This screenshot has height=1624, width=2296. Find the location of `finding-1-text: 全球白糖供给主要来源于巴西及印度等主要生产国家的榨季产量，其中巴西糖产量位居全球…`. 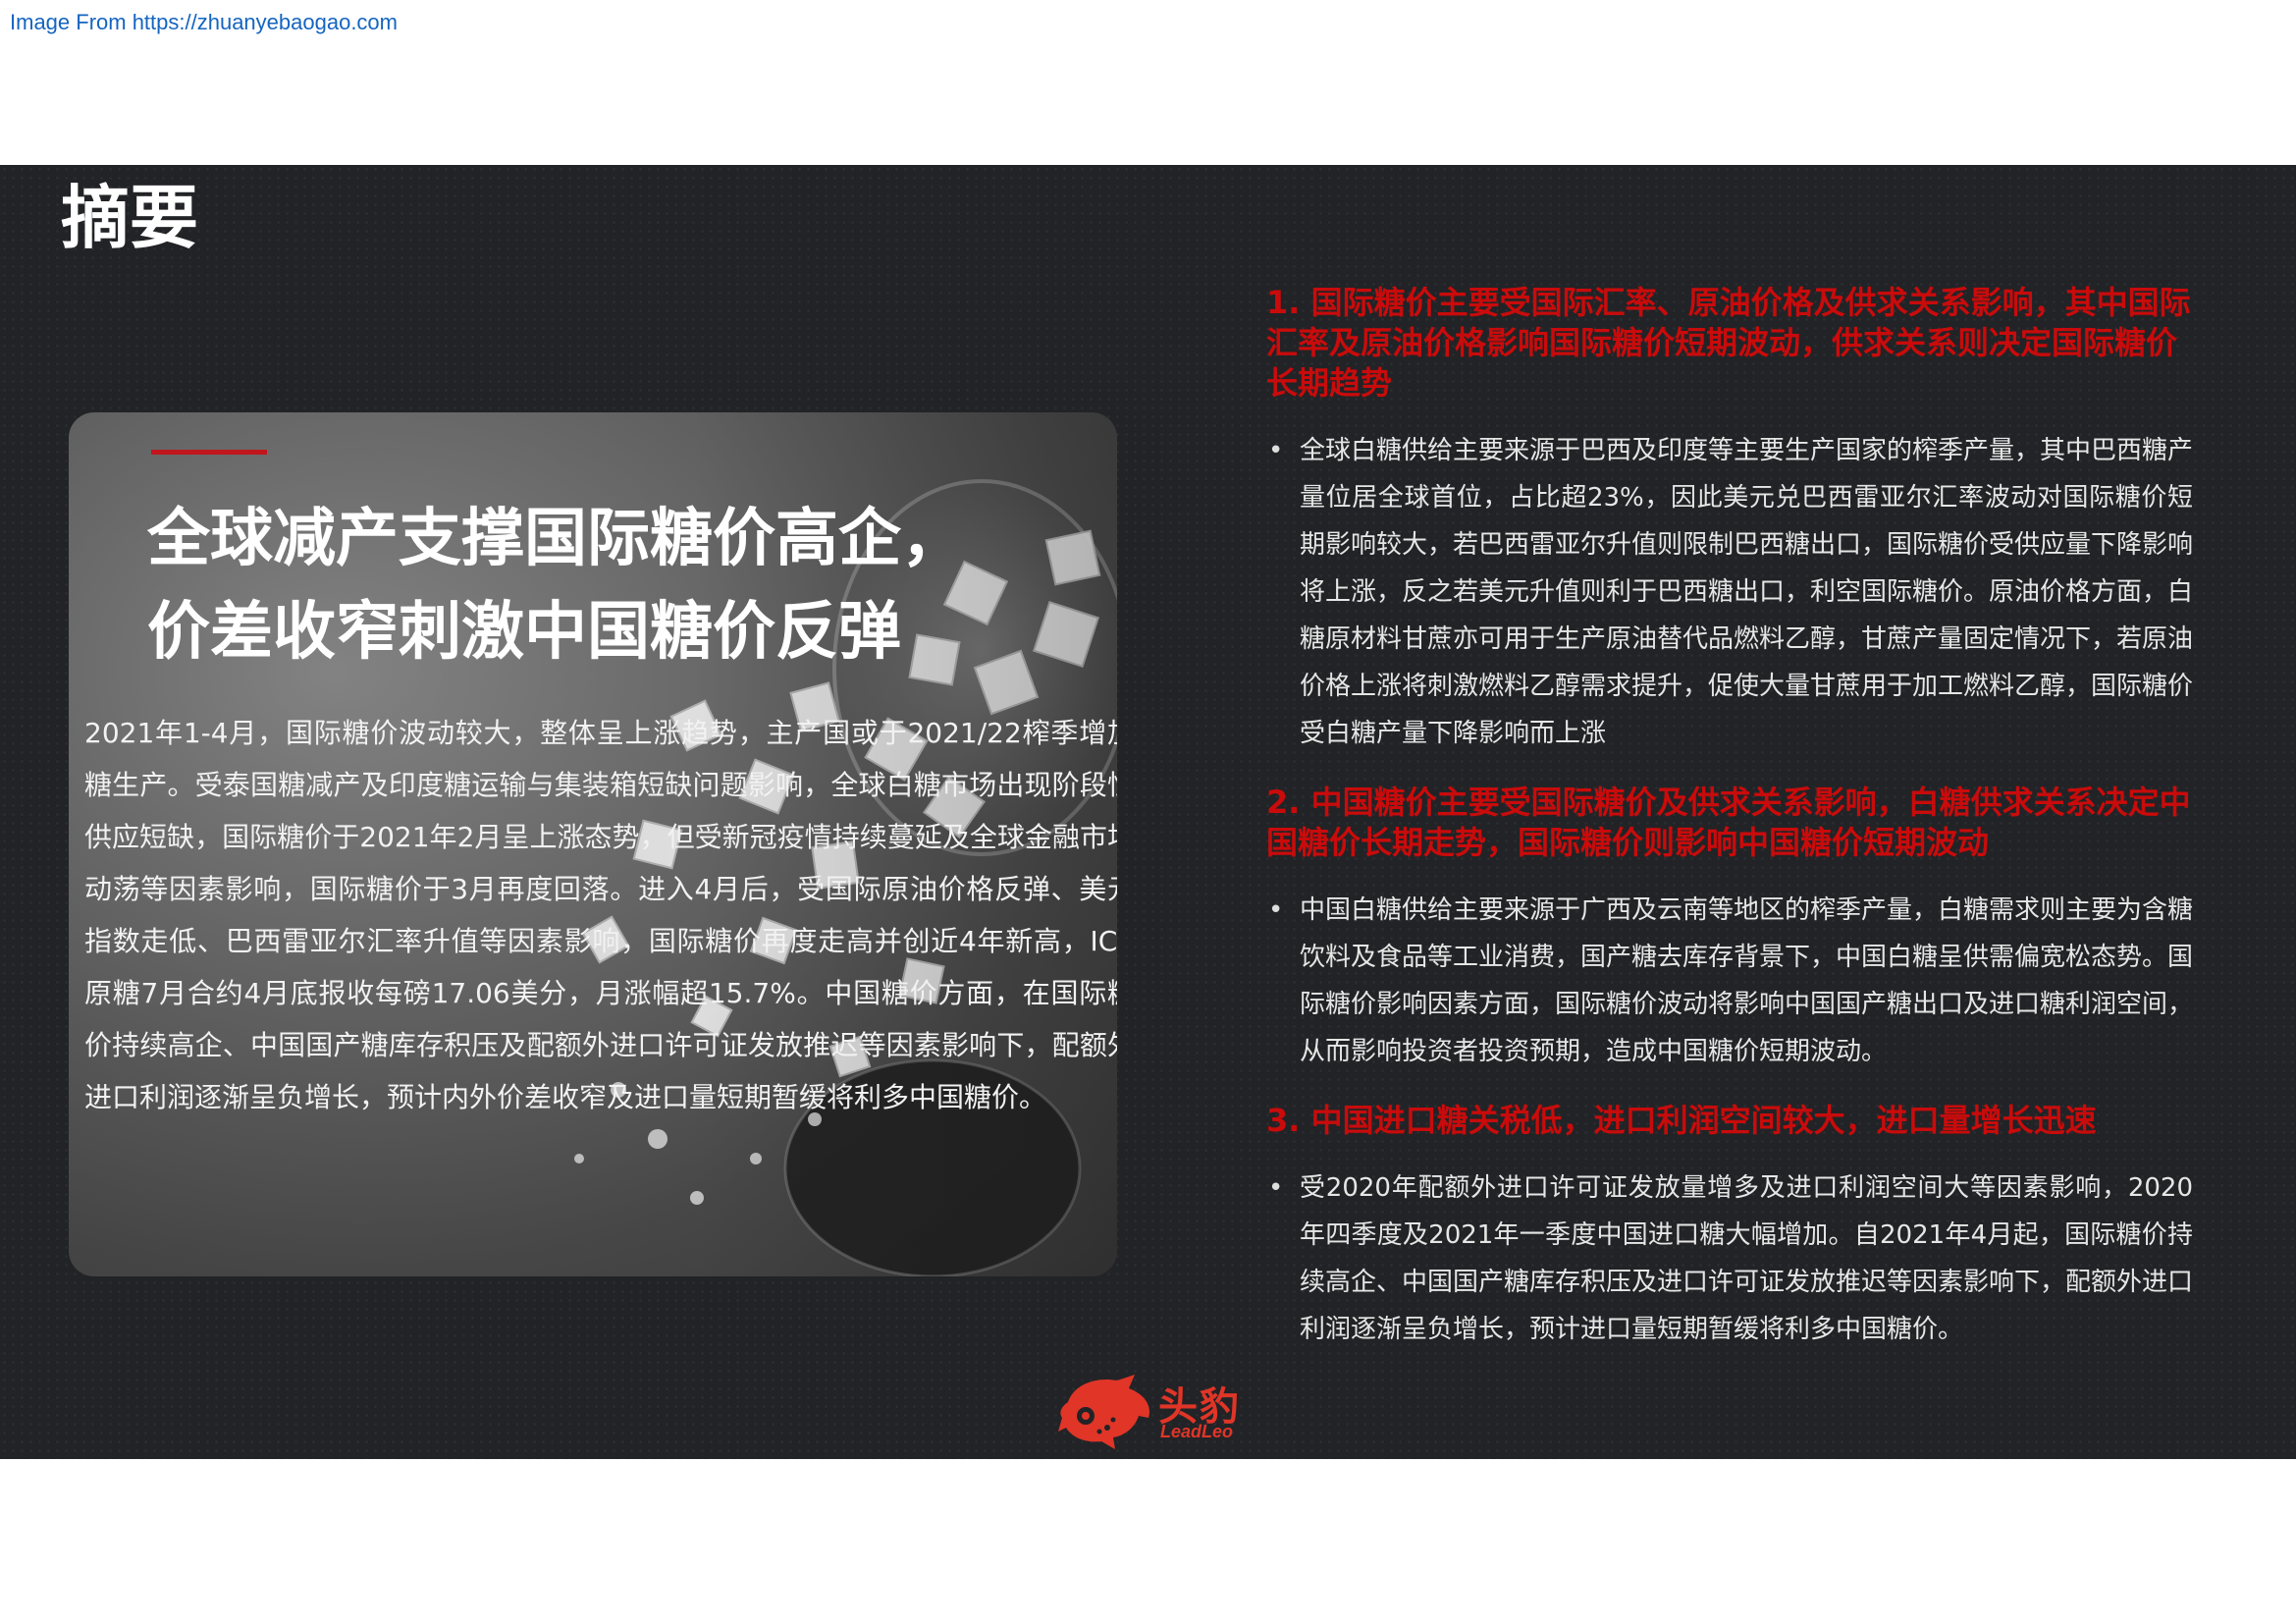

finding-1-text: 全球白糖供给主要来源于巴西及印度等主要生产国家的榨季产量，其中巴西糖产量位居全球… is located at coordinates (1747, 592).